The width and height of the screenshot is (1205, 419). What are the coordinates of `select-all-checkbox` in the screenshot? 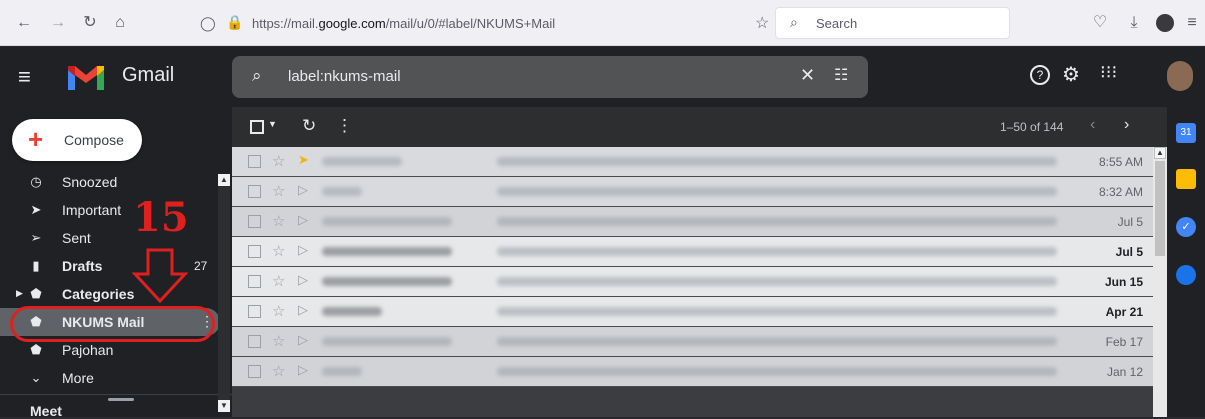 It's located at (257, 127).